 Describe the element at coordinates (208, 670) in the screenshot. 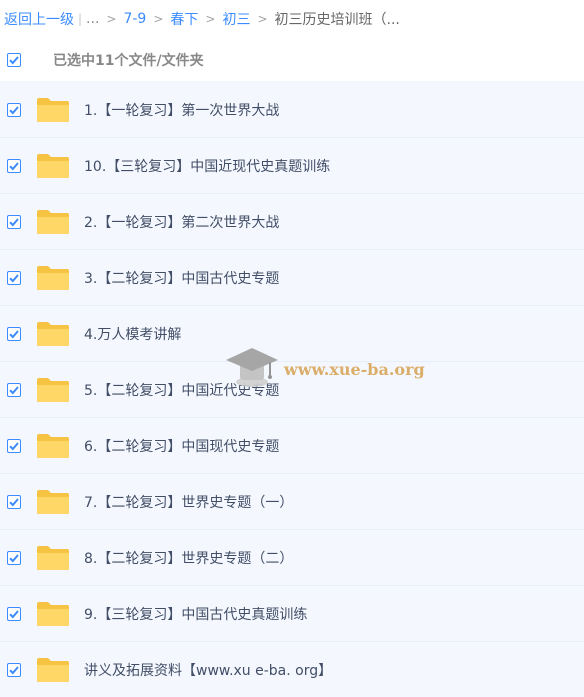

I see `file-name: 讲义及拓展资料【www.xu e-ba. org】` at that location.